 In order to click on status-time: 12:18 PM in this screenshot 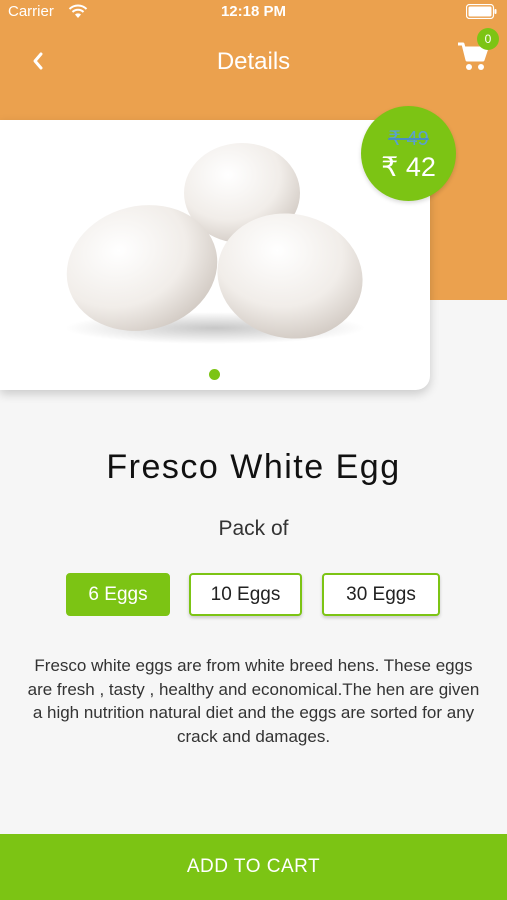, I will do `click(253, 11)`.